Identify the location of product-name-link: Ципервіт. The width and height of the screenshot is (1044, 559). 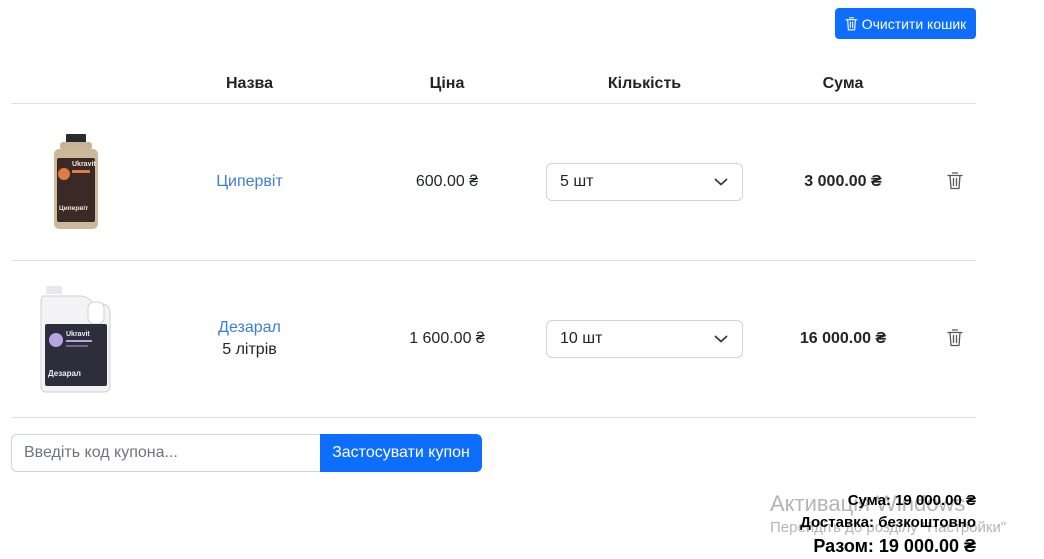
(249, 182).